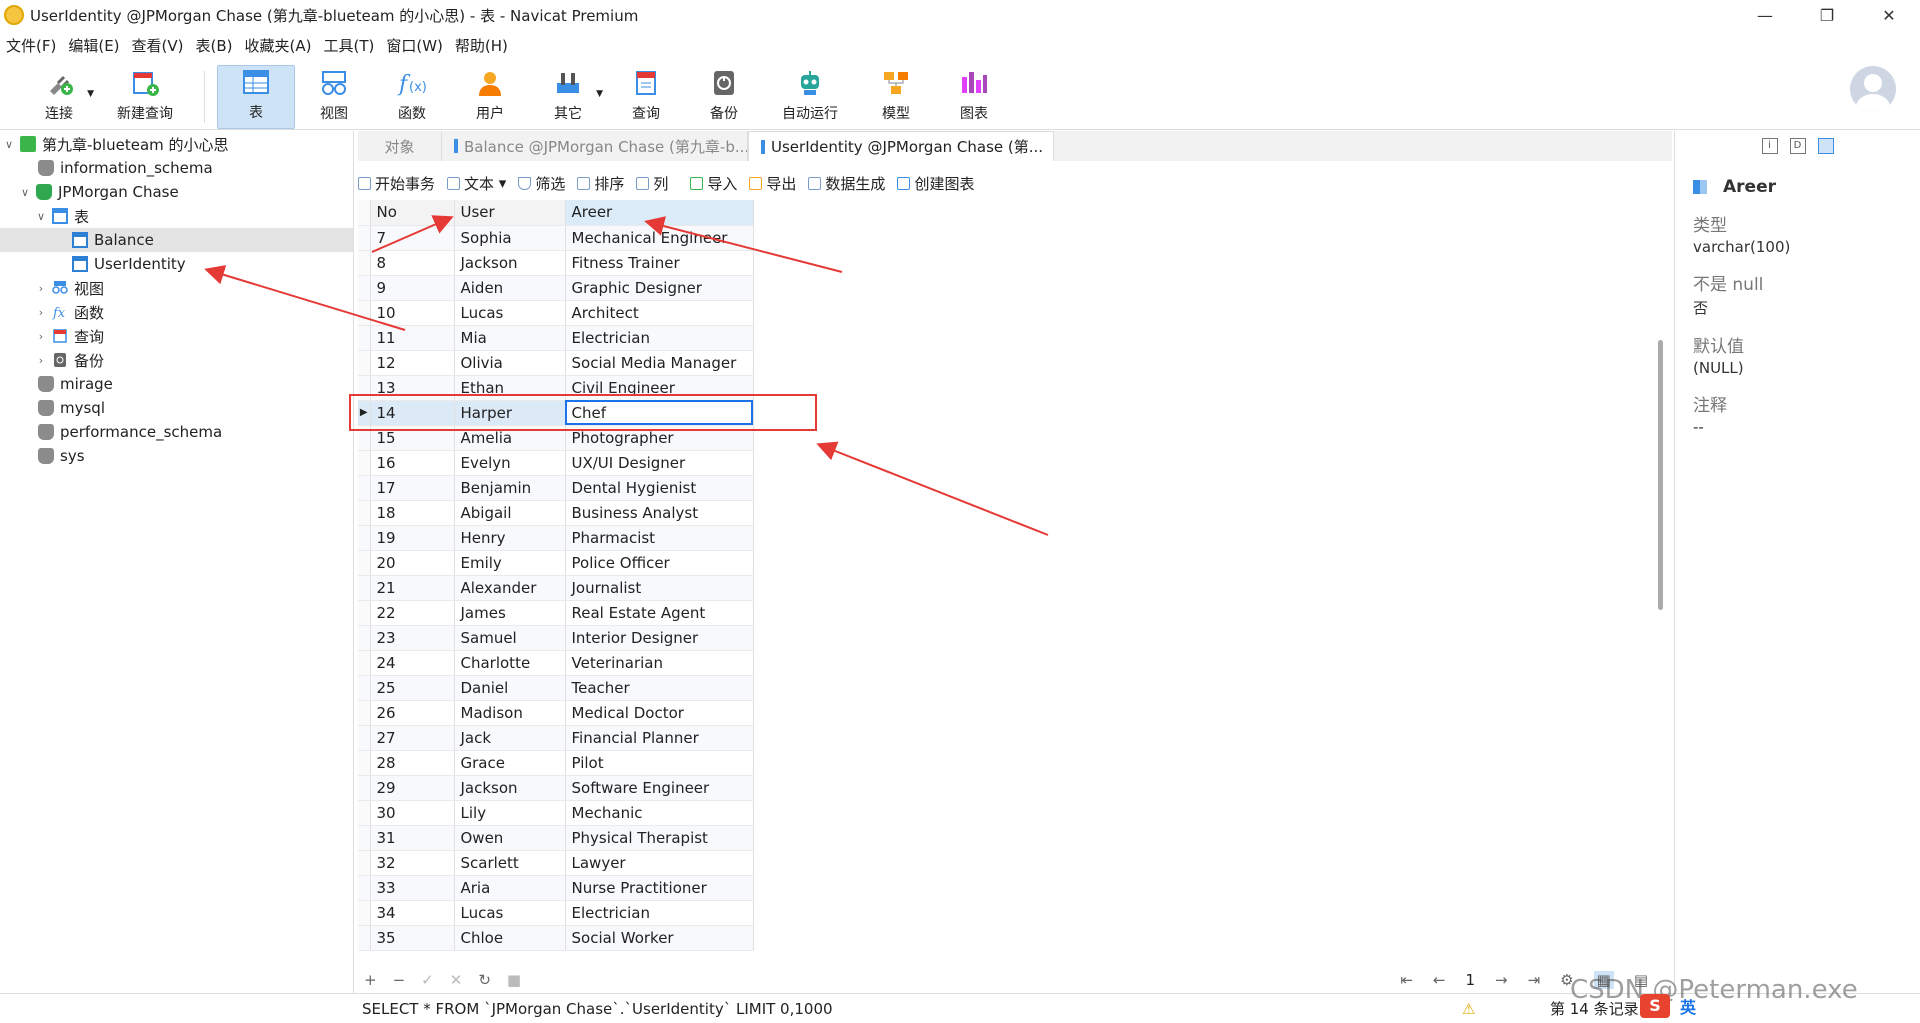  Describe the element at coordinates (568, 97) in the screenshot. I see `other-button: 其它 ▼` at that location.